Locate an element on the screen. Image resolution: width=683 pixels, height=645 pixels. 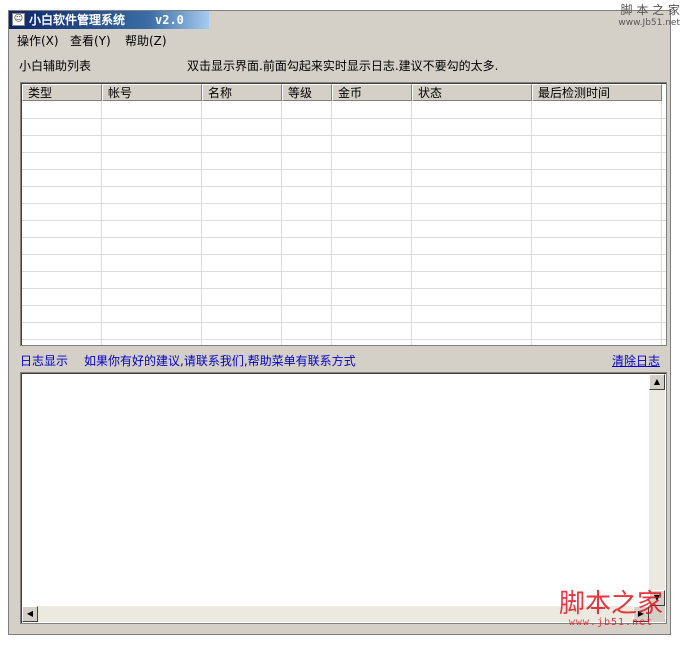
watermark-top-url: www.Jb51.net is located at coordinates (649, 23).